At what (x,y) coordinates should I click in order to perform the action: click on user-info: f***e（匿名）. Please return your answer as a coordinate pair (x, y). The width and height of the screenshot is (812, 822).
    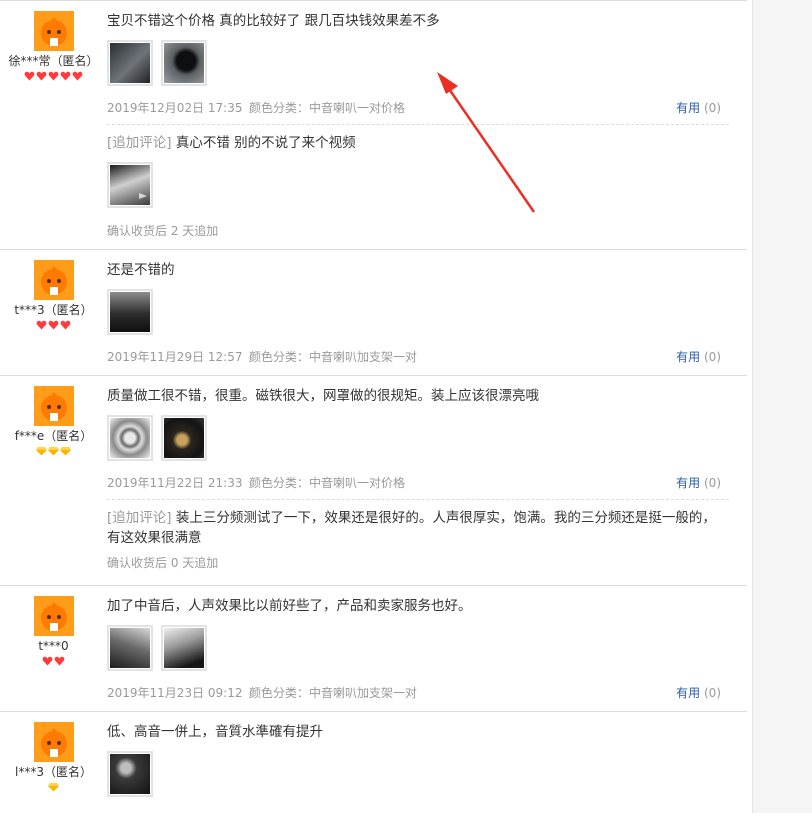
    Looking at the image, I should click on (53, 417).